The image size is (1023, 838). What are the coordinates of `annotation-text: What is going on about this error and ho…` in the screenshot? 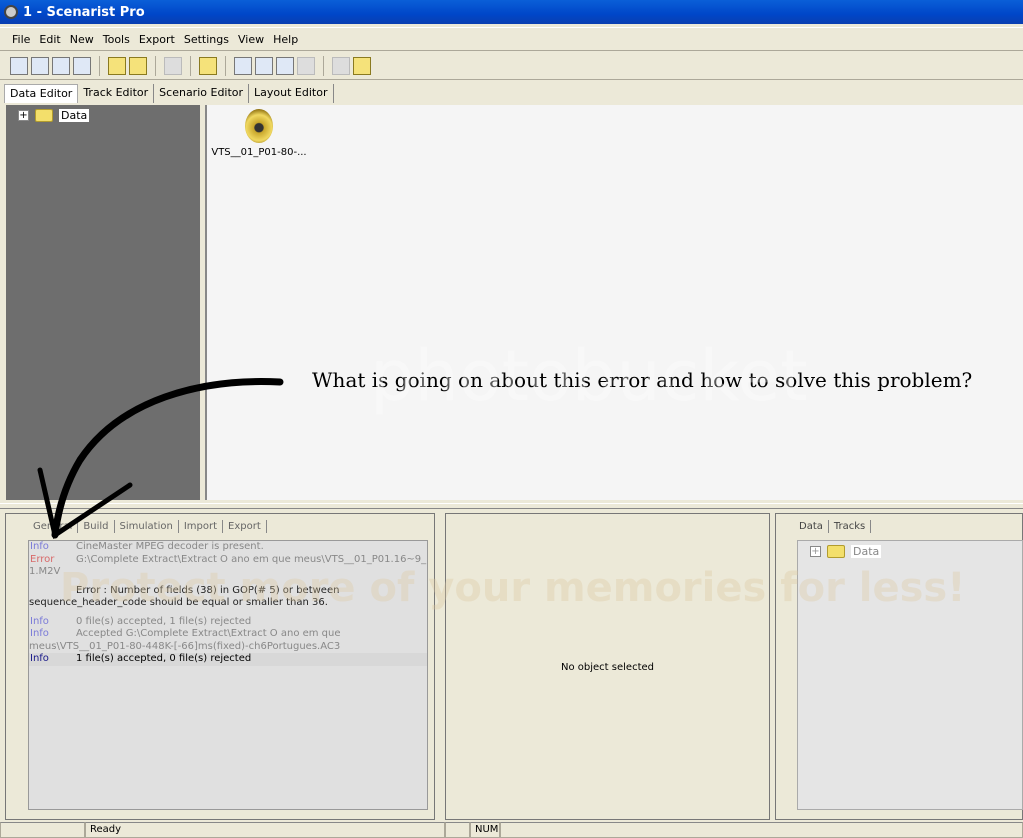 It's located at (642, 380).